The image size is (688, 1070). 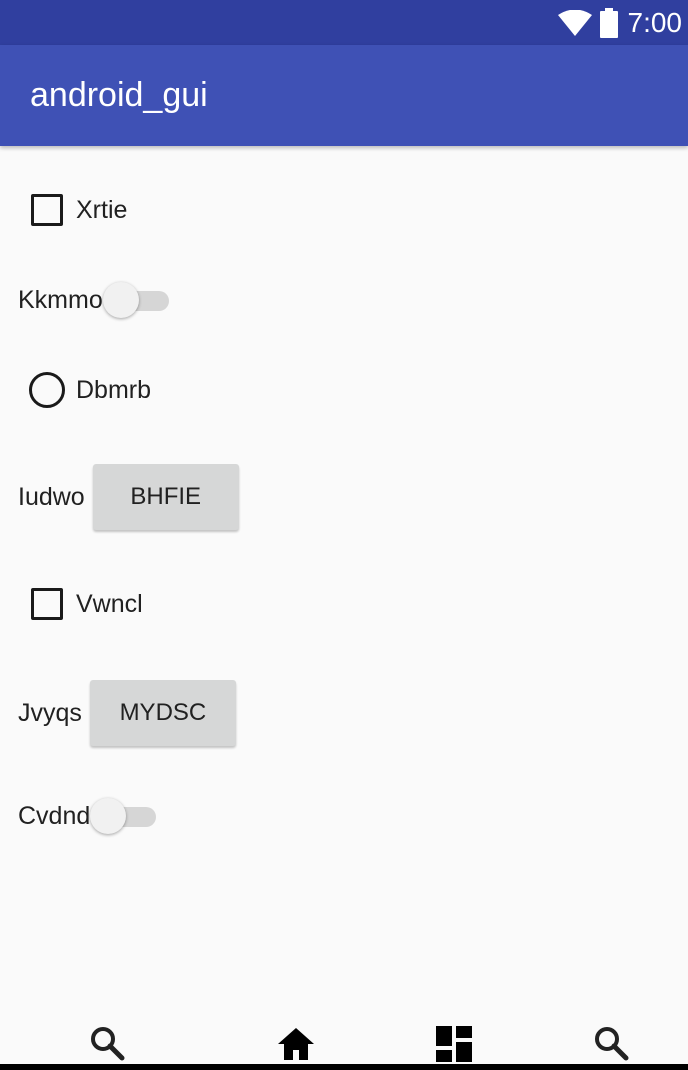 What do you see at coordinates (109, 603) in the screenshot?
I see `checkbox-label-vwncl: Vwncl` at bounding box center [109, 603].